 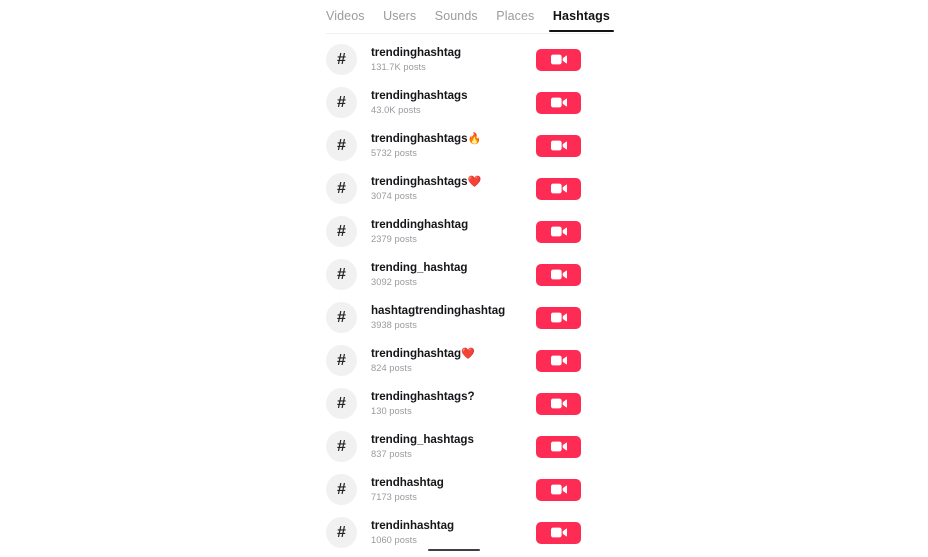 I want to click on hashtag-result-row: # trendinghashtags? 130 posts, so click(x=468, y=403).